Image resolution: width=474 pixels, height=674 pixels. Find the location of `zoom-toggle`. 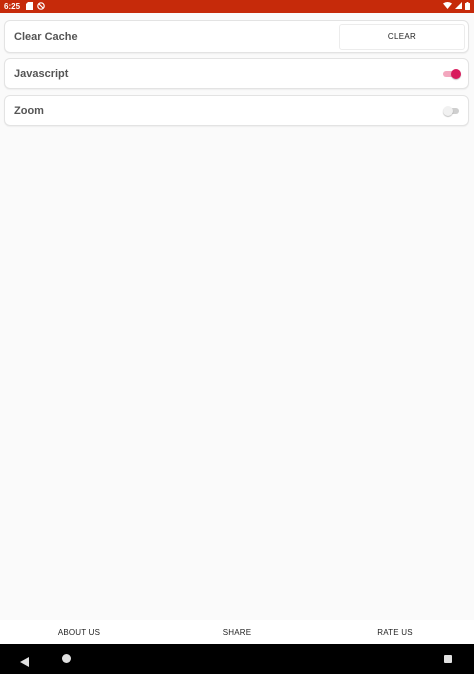

zoom-toggle is located at coordinates (452, 110).